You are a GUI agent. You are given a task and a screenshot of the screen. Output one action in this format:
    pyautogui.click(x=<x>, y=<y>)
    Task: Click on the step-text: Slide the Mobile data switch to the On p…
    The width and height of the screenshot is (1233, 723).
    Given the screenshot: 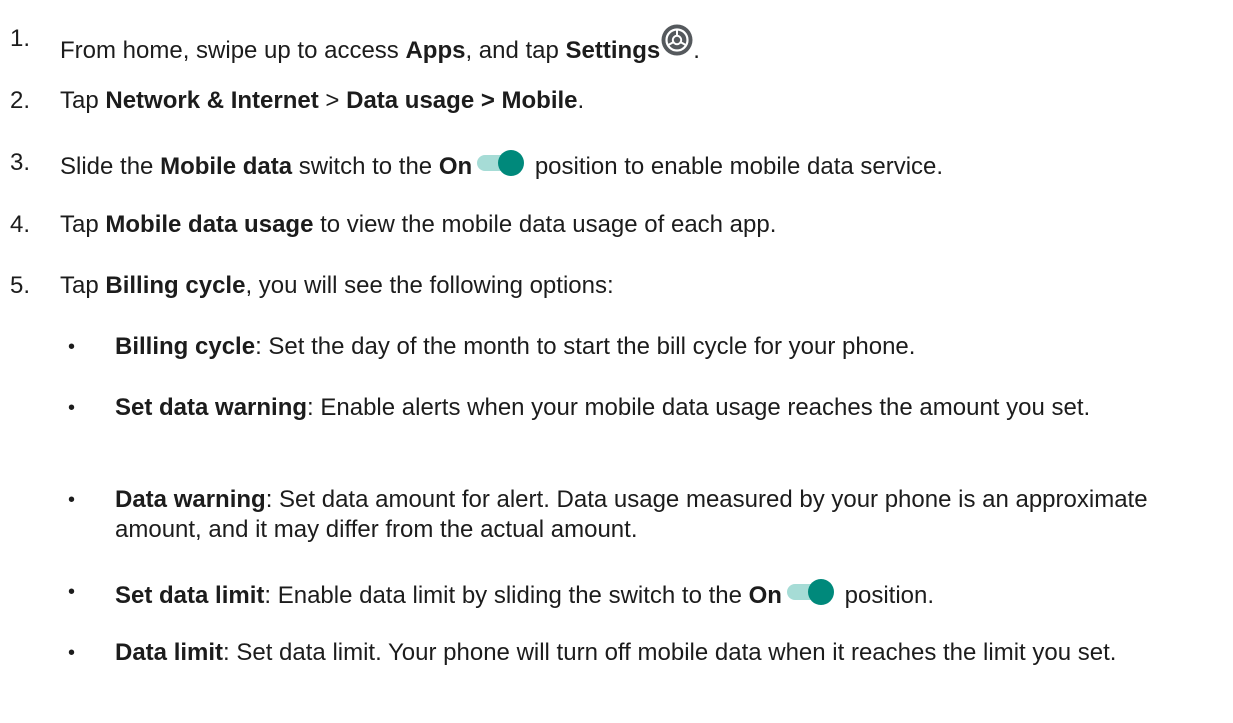 What is the action you would take?
    pyautogui.click(x=501, y=165)
    